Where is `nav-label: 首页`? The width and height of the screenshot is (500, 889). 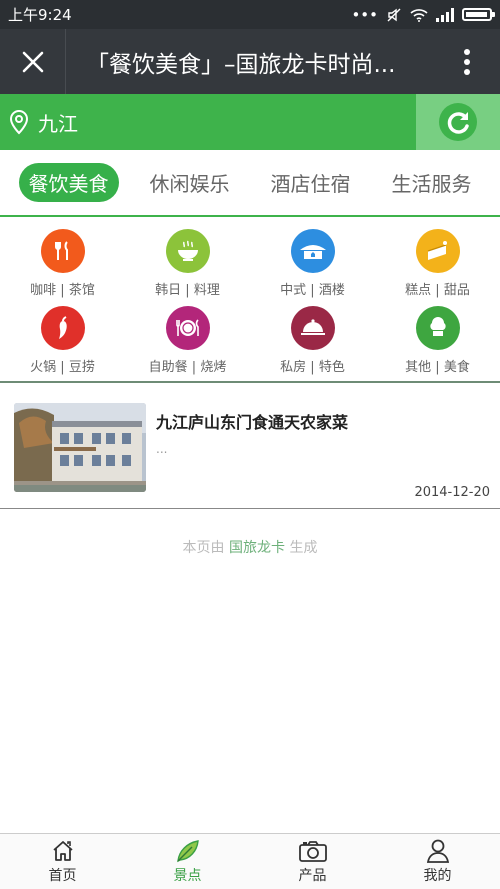
nav-label: 首页 is located at coordinates (62, 875).